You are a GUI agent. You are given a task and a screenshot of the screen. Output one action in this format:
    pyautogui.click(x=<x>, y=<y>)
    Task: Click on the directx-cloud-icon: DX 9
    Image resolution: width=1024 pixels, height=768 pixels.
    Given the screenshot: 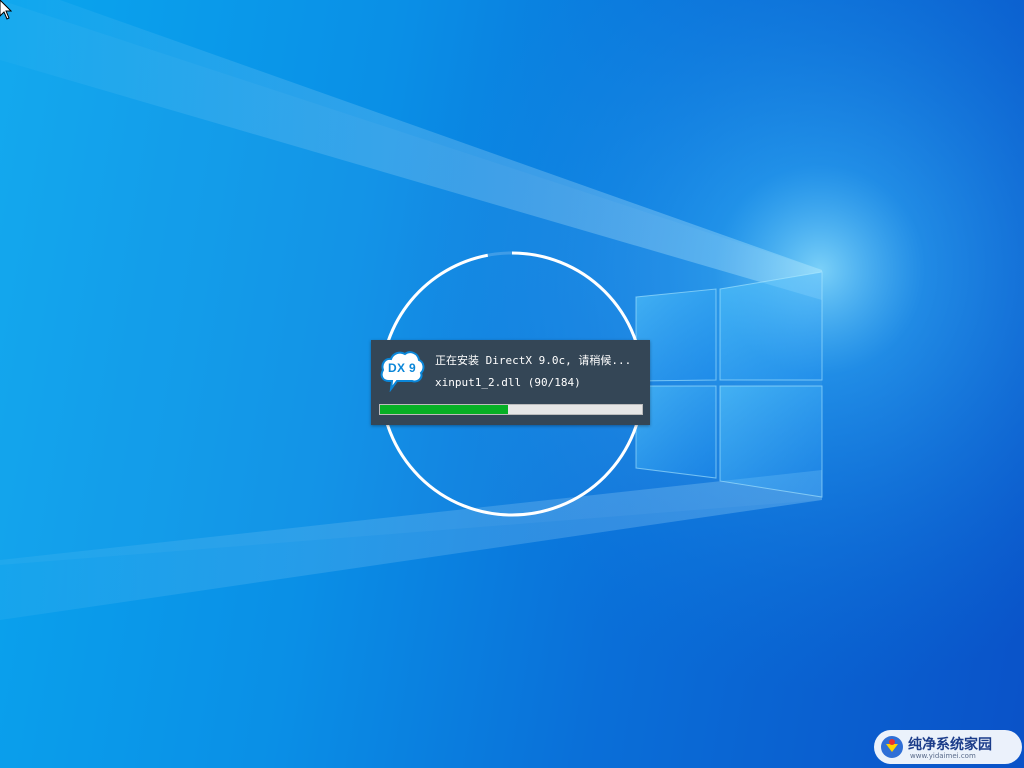 What is the action you would take?
    pyautogui.click(x=402, y=370)
    